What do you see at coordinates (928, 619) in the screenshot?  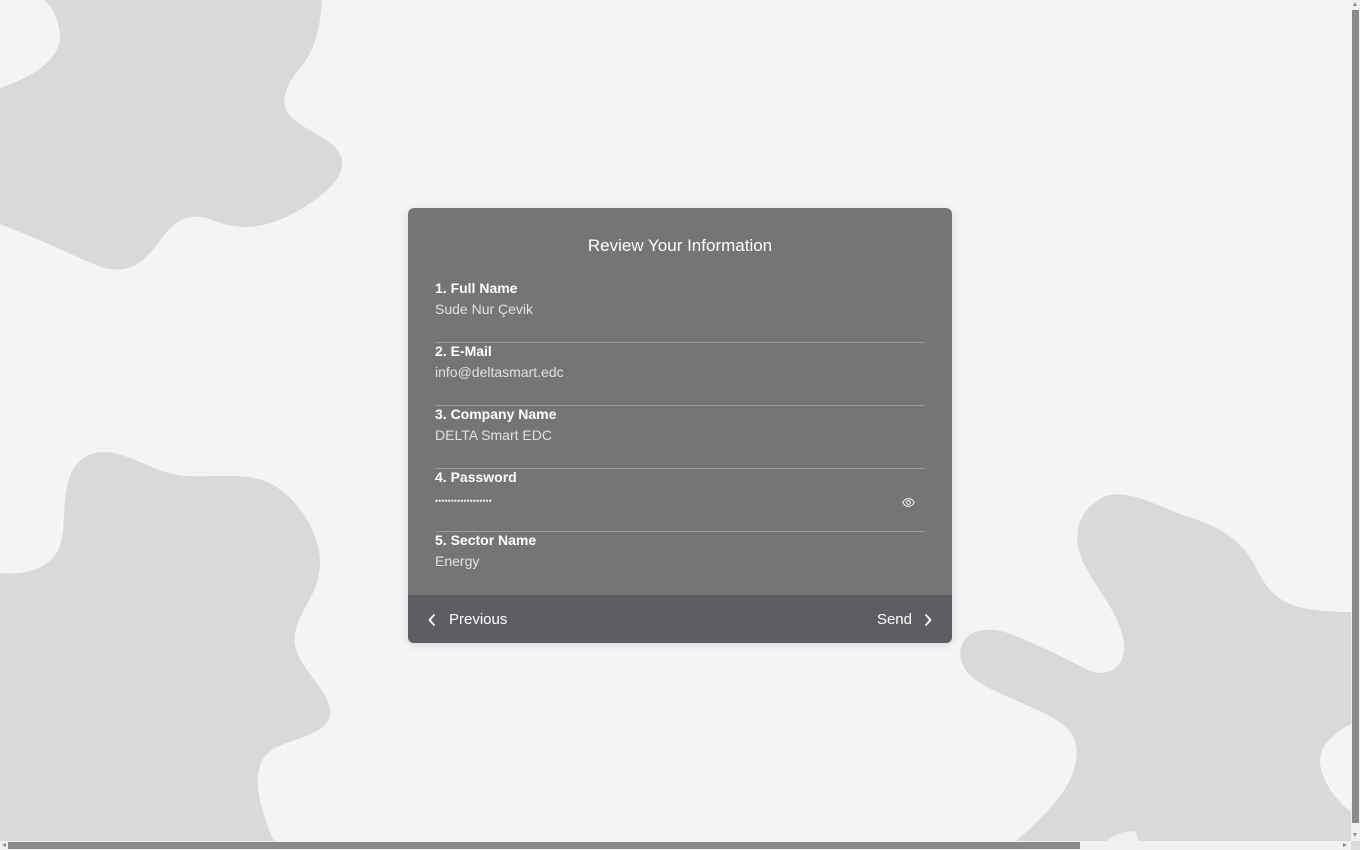 I see `chevron-right-icon` at bounding box center [928, 619].